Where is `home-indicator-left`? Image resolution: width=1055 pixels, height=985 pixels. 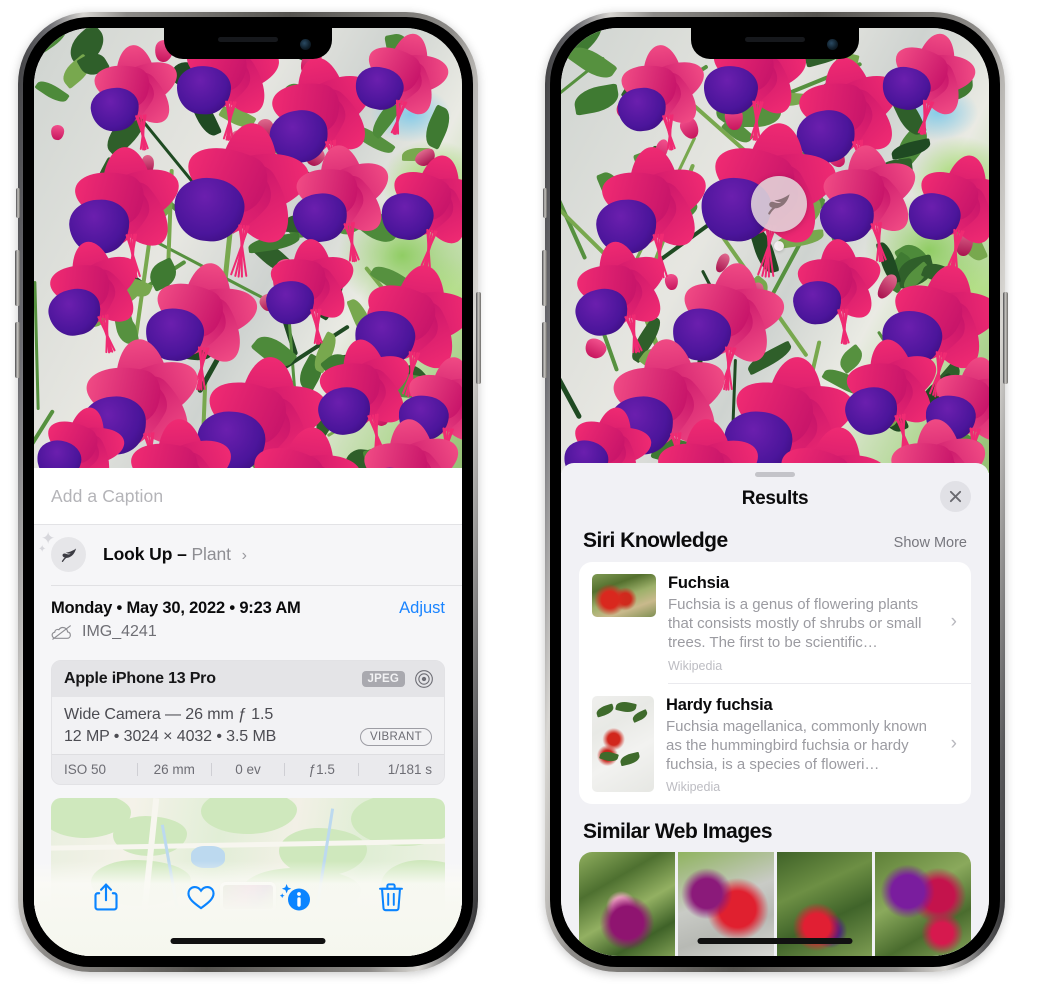 home-indicator-left is located at coordinates (248, 941).